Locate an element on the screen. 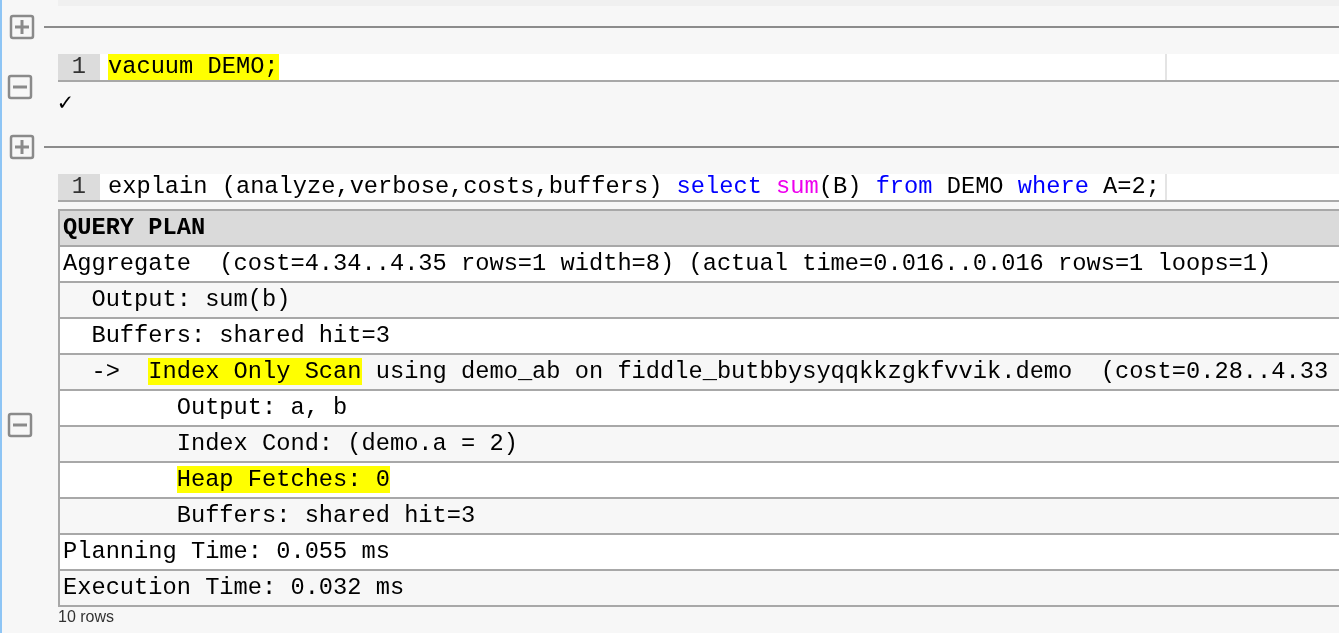 The width and height of the screenshot is (1339, 633). column-header: QUERY PLAN is located at coordinates (699, 229).